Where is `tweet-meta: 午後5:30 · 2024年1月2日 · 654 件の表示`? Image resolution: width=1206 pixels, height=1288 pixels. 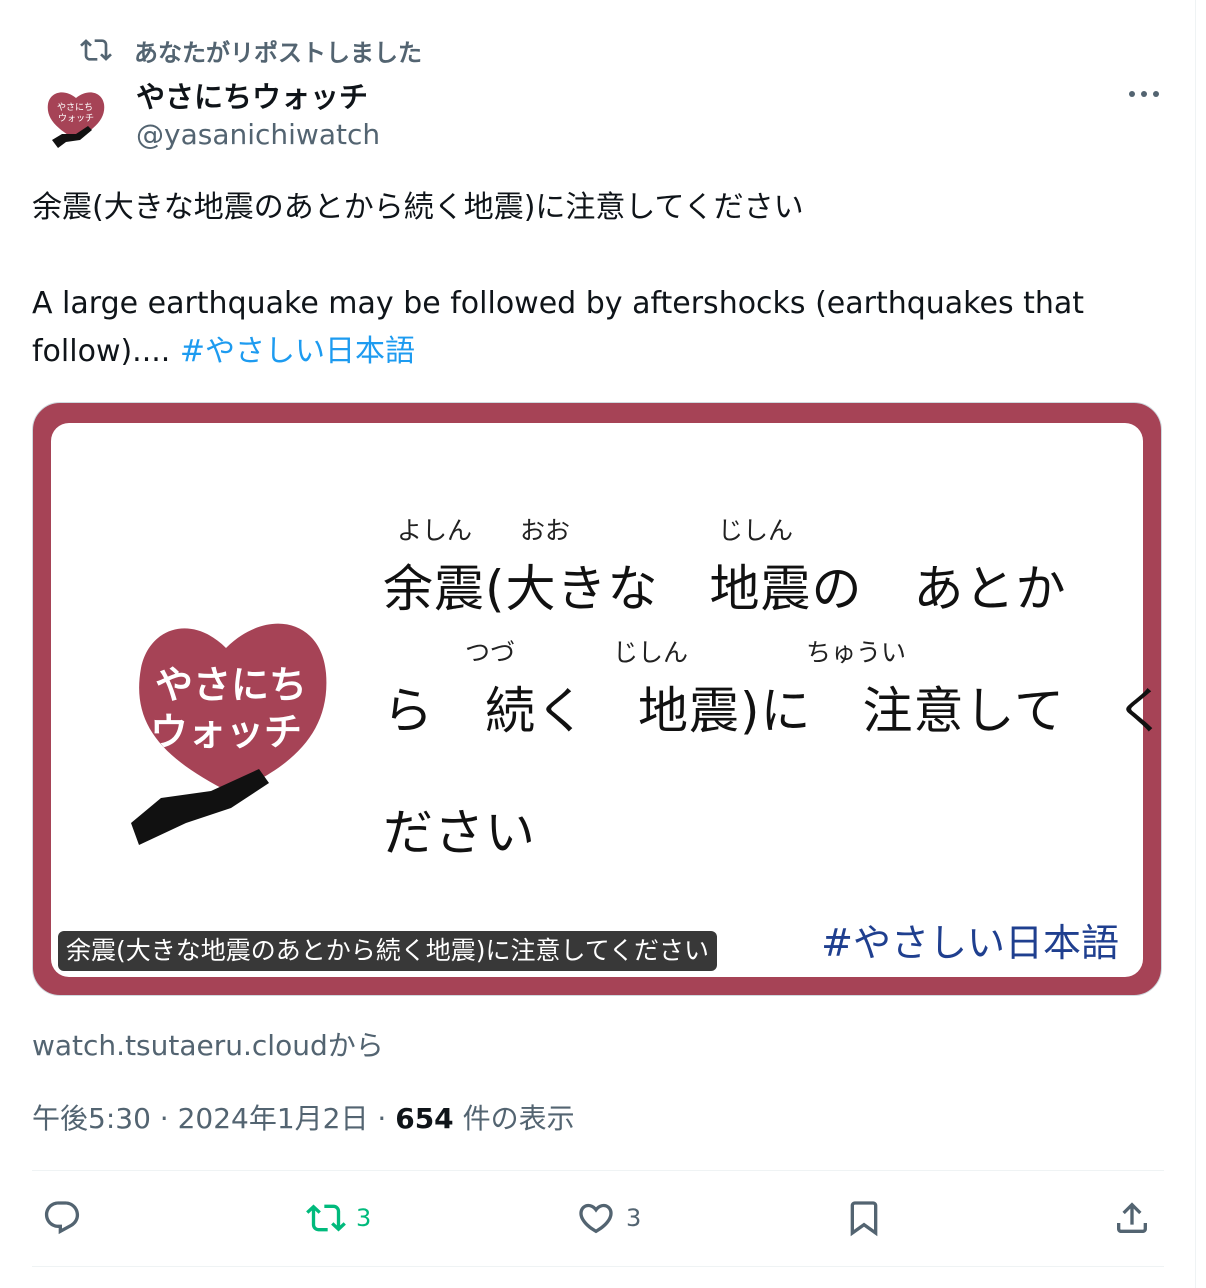 tweet-meta: 午後5:30 · 2024年1月2日 · 654 件の表示 is located at coordinates (303, 1117).